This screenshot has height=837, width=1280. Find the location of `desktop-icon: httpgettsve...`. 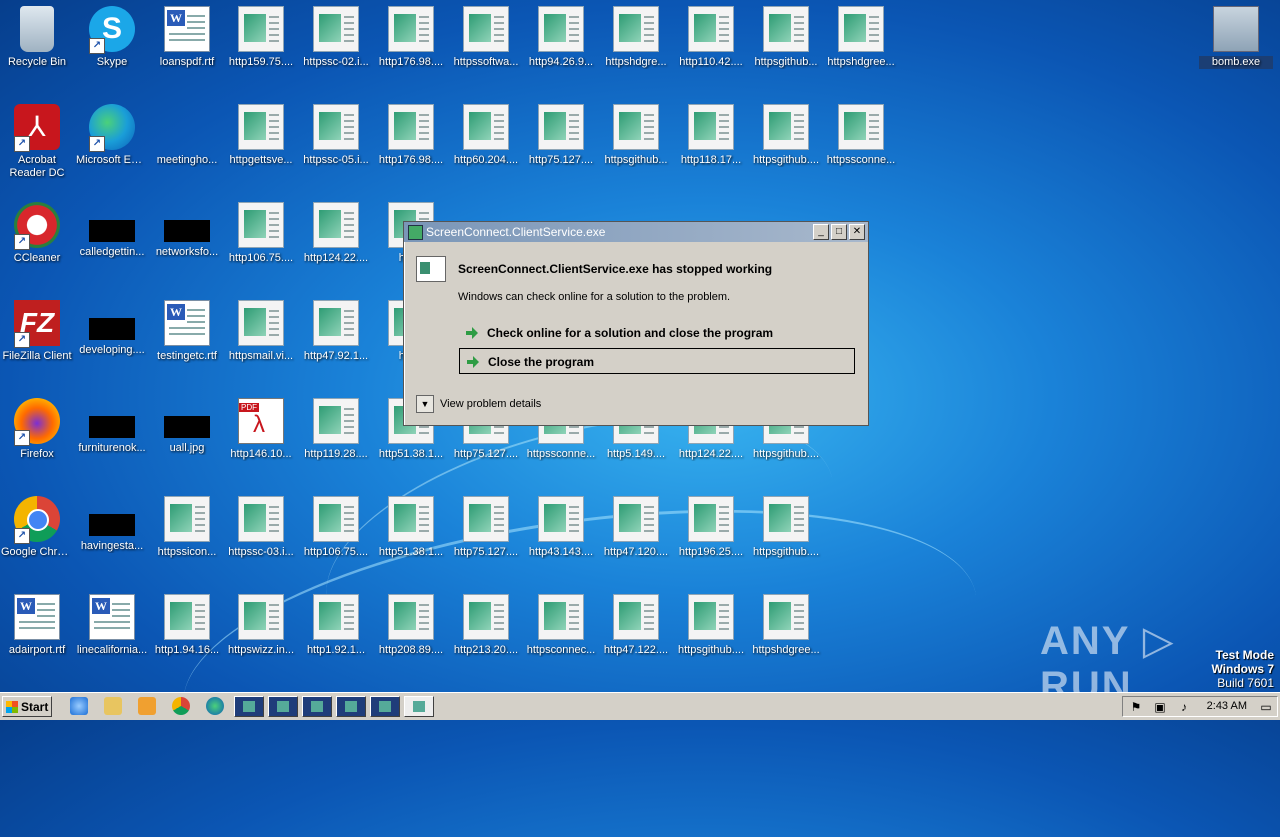

desktop-icon: httpgettsve... is located at coordinates (261, 143).